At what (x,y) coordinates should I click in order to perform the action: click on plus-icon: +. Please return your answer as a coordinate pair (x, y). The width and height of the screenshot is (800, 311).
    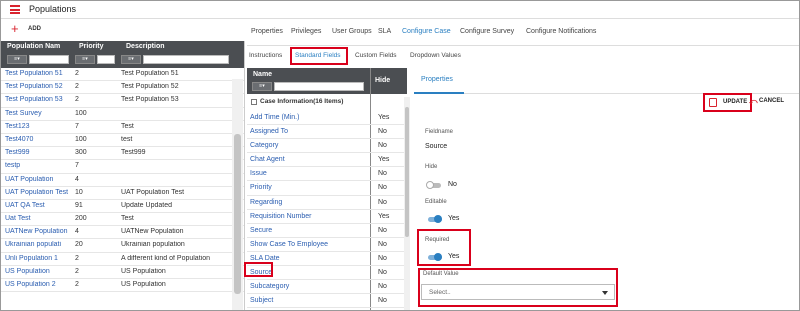
    Looking at the image, I should click on (15, 28).